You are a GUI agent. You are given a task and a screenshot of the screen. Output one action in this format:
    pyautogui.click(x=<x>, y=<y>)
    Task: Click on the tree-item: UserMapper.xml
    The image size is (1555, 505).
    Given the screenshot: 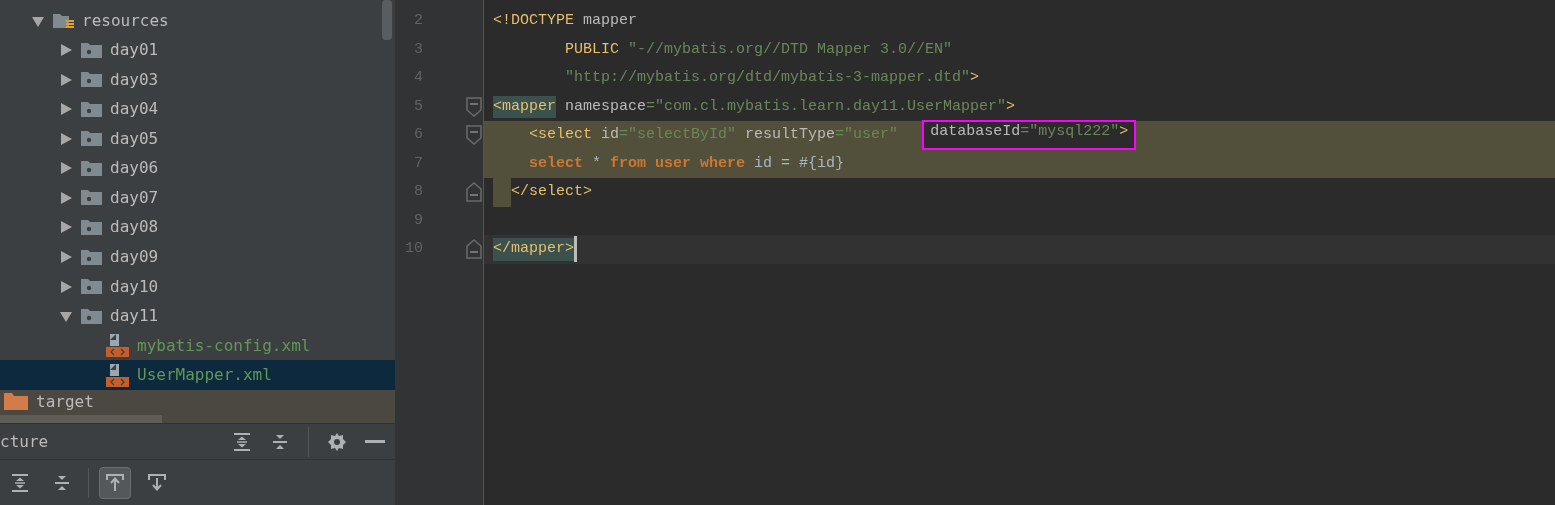 What is the action you would take?
    pyautogui.click(x=197, y=375)
    